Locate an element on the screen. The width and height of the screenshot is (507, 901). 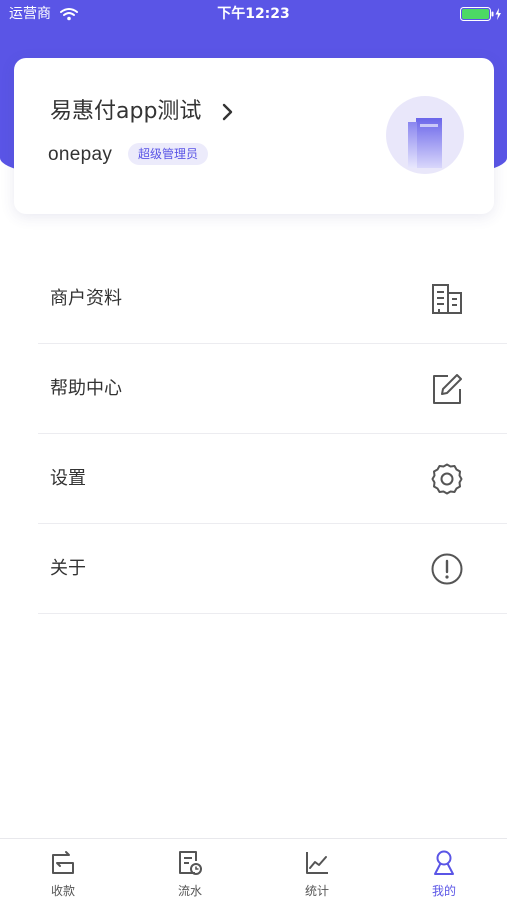
info-icon is located at coordinates (447, 569).